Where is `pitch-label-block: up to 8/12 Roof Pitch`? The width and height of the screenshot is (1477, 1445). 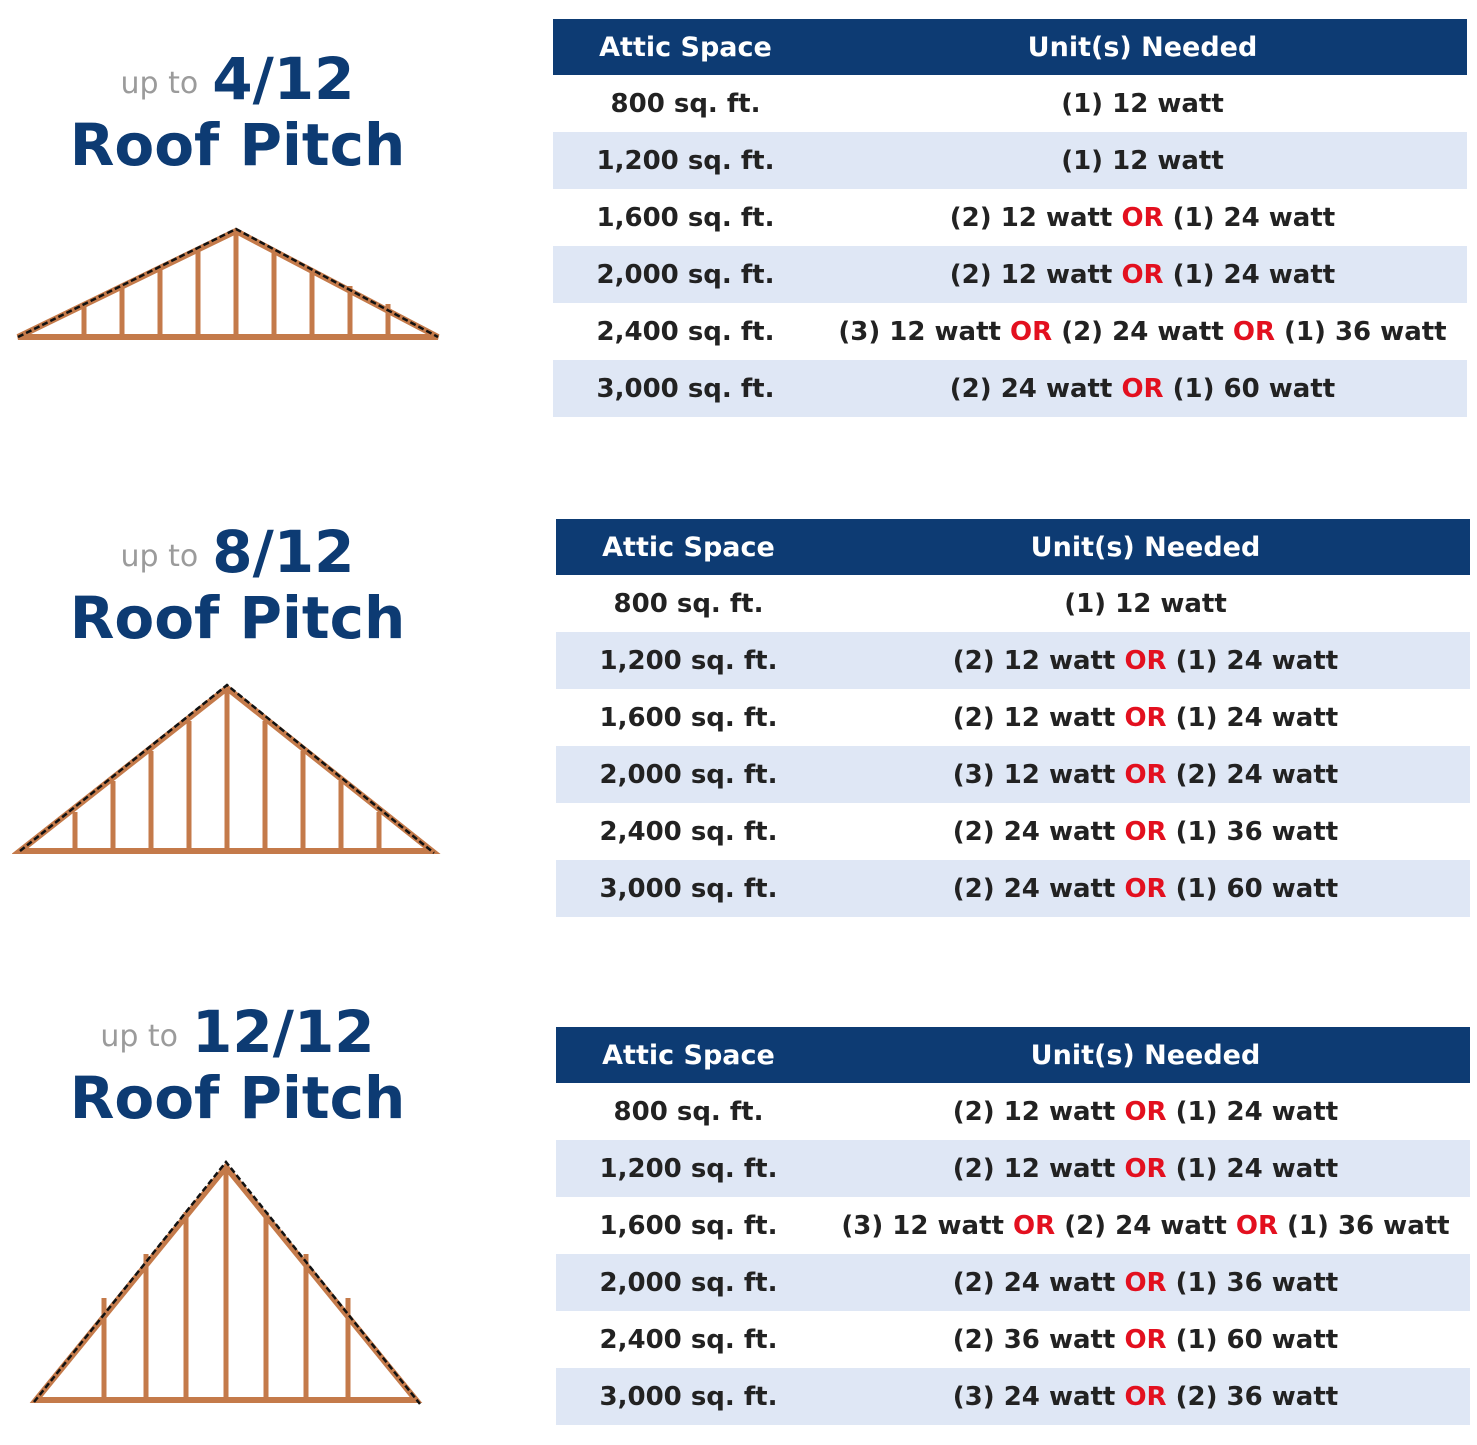
pitch-label-block: up to 8/12 Roof Pitch is located at coordinates (237, 585).